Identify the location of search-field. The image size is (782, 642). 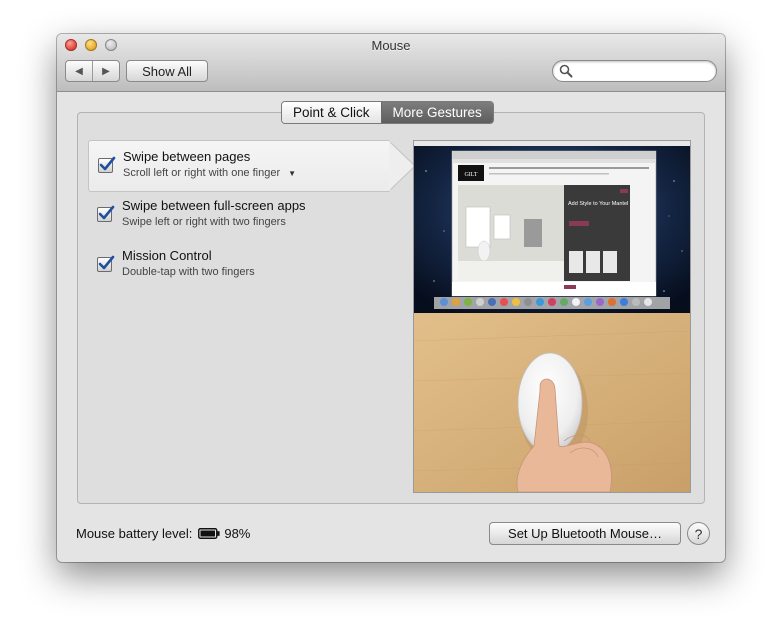
(634, 71).